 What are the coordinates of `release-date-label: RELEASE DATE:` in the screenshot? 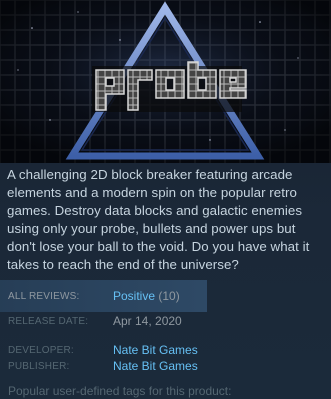 It's located at (48, 321).